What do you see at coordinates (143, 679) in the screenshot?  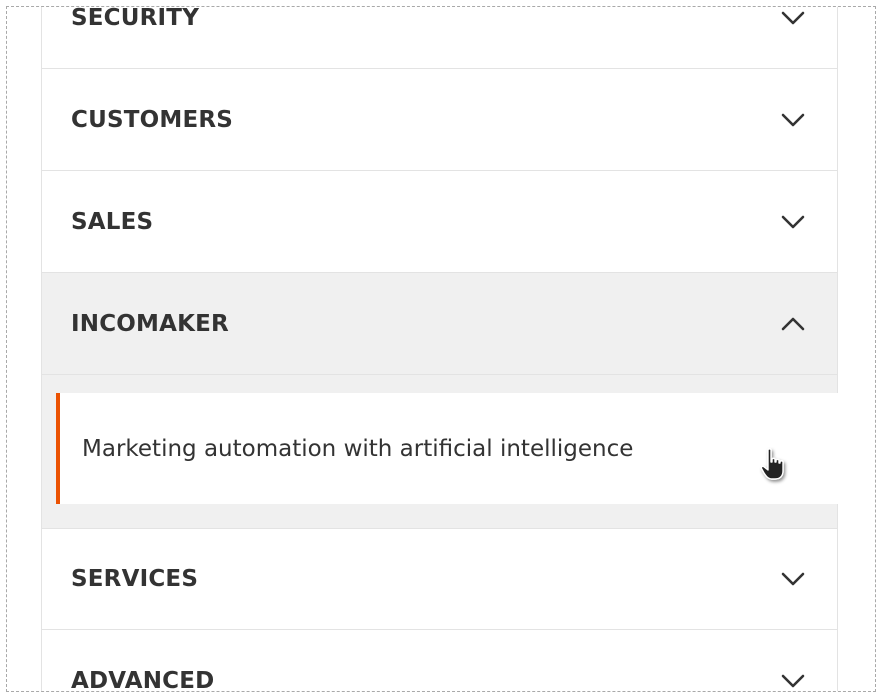 I see `section-title-advanced: ADVANCED` at bounding box center [143, 679].